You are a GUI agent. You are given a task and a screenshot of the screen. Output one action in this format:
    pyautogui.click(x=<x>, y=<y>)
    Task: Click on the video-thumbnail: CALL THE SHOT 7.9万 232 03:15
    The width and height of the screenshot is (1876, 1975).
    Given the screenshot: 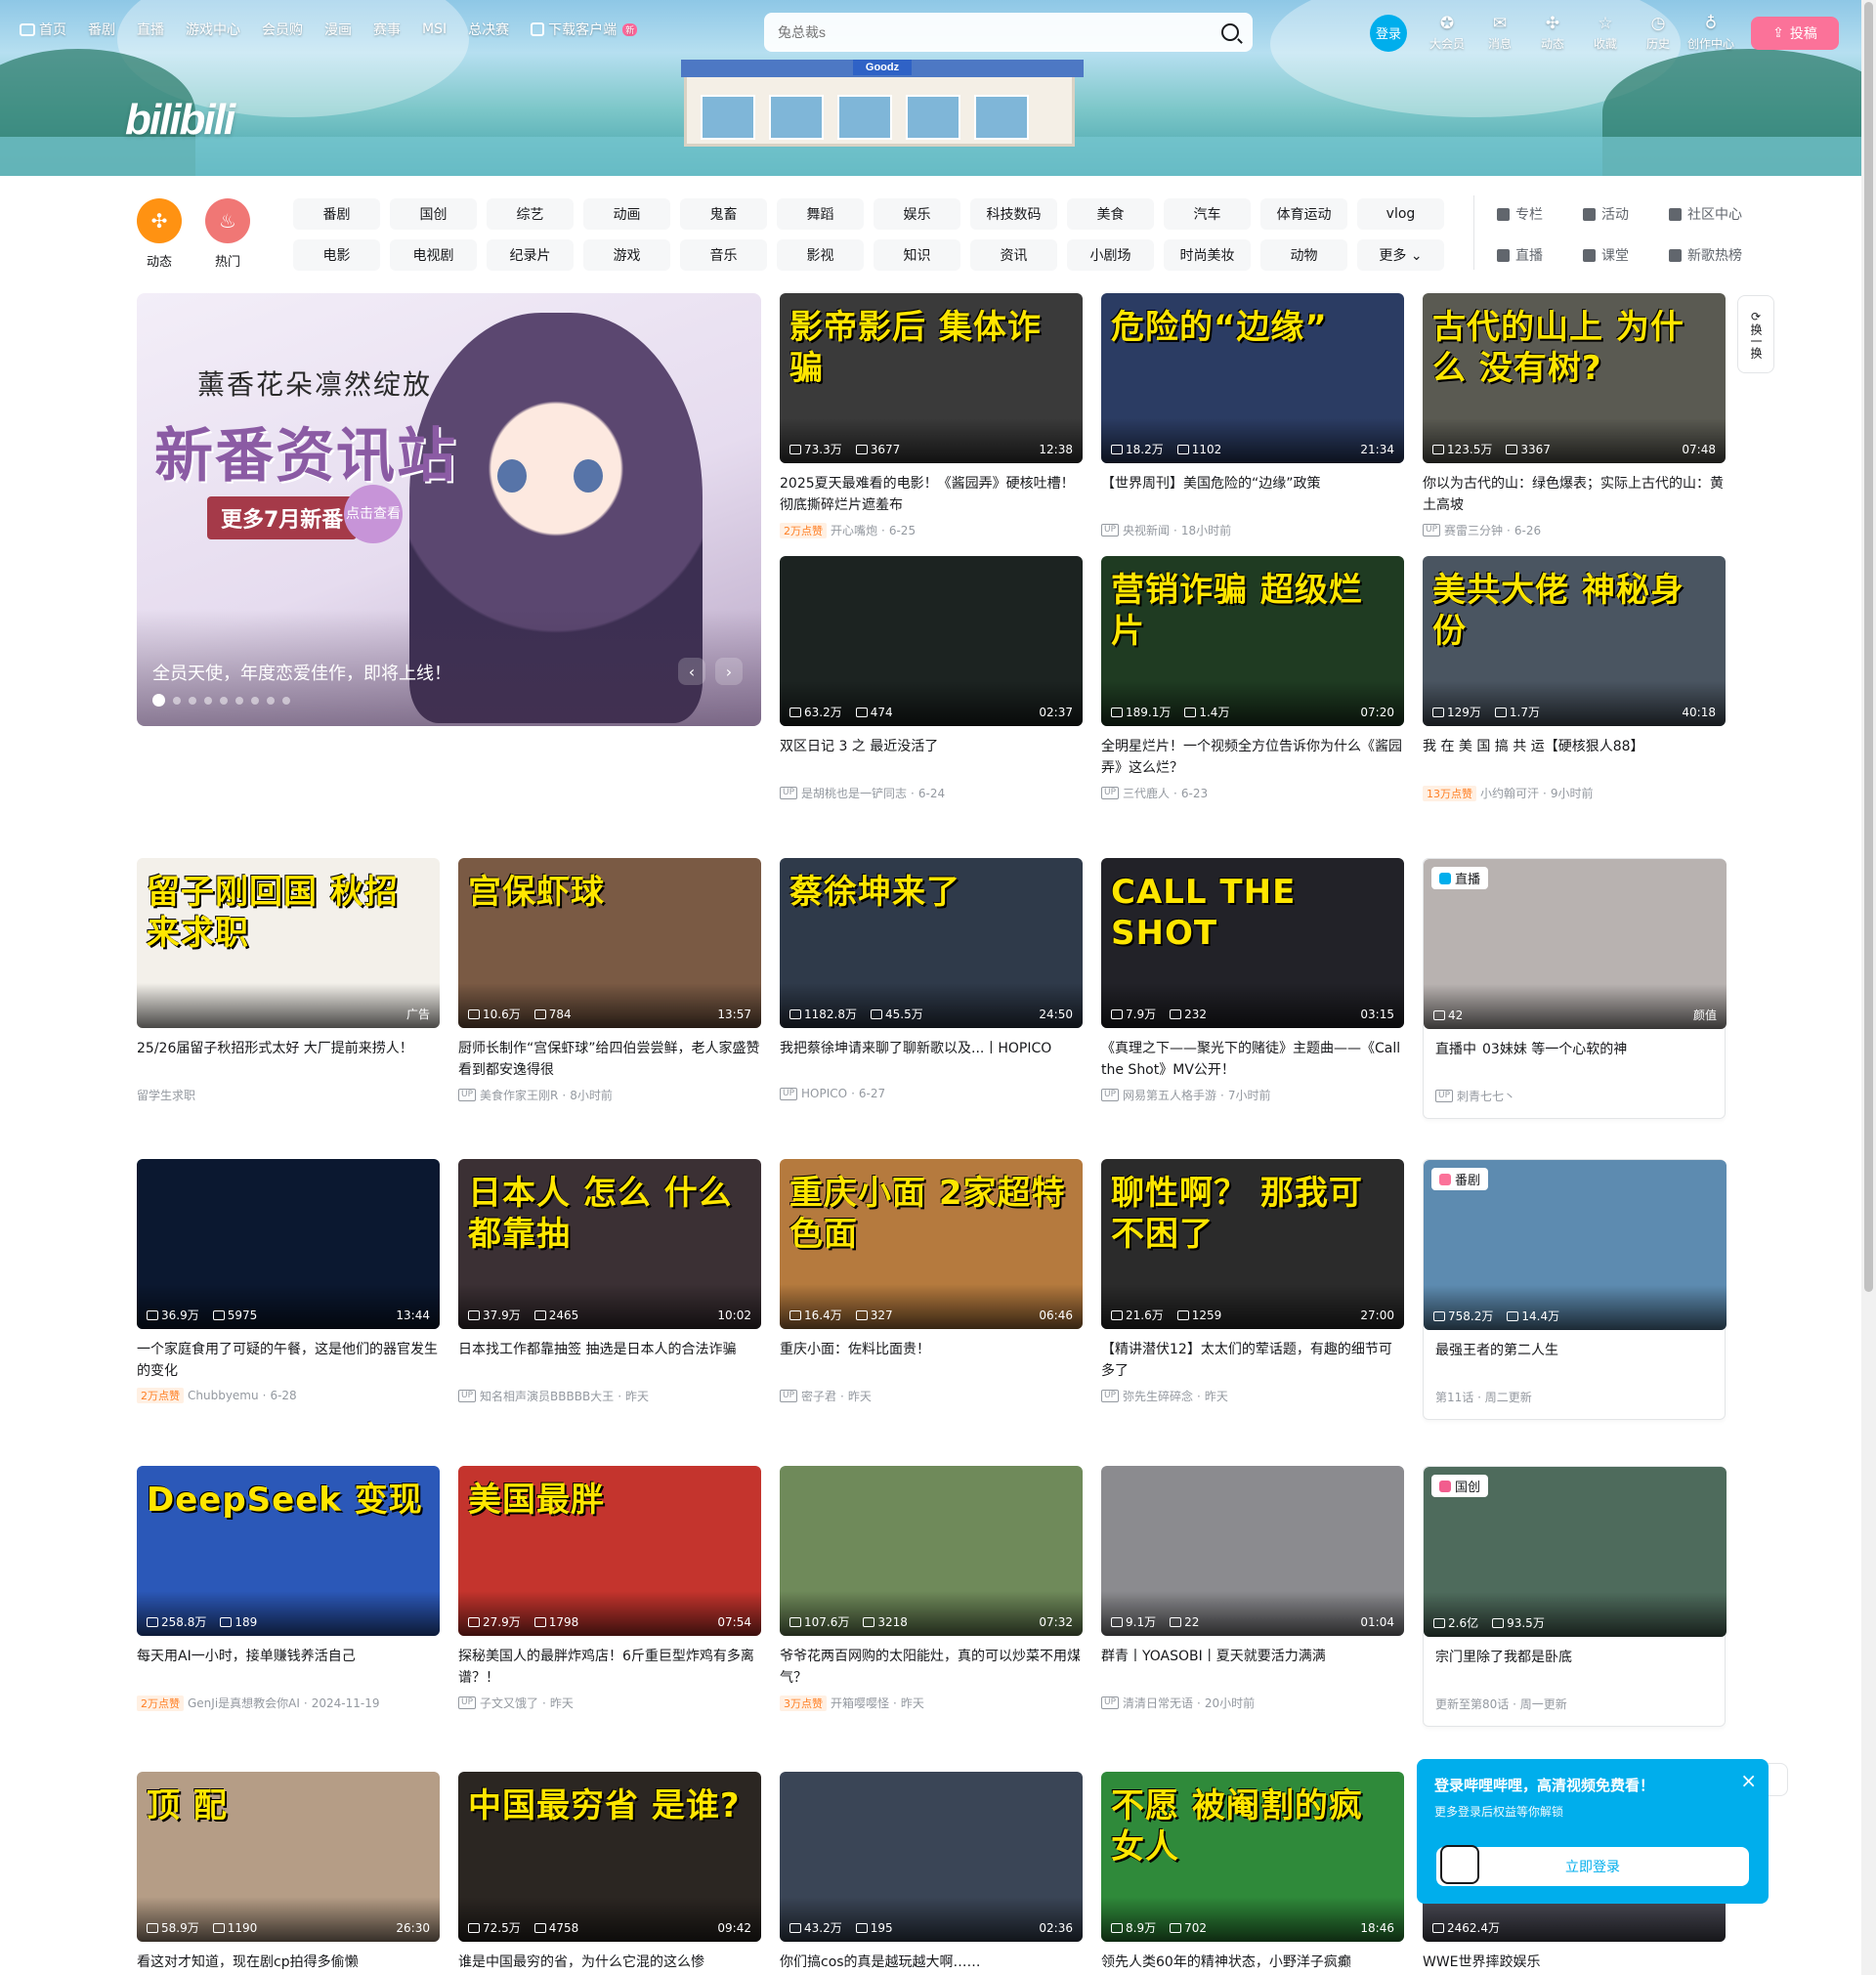 What is the action you would take?
    pyautogui.click(x=1252, y=943)
    